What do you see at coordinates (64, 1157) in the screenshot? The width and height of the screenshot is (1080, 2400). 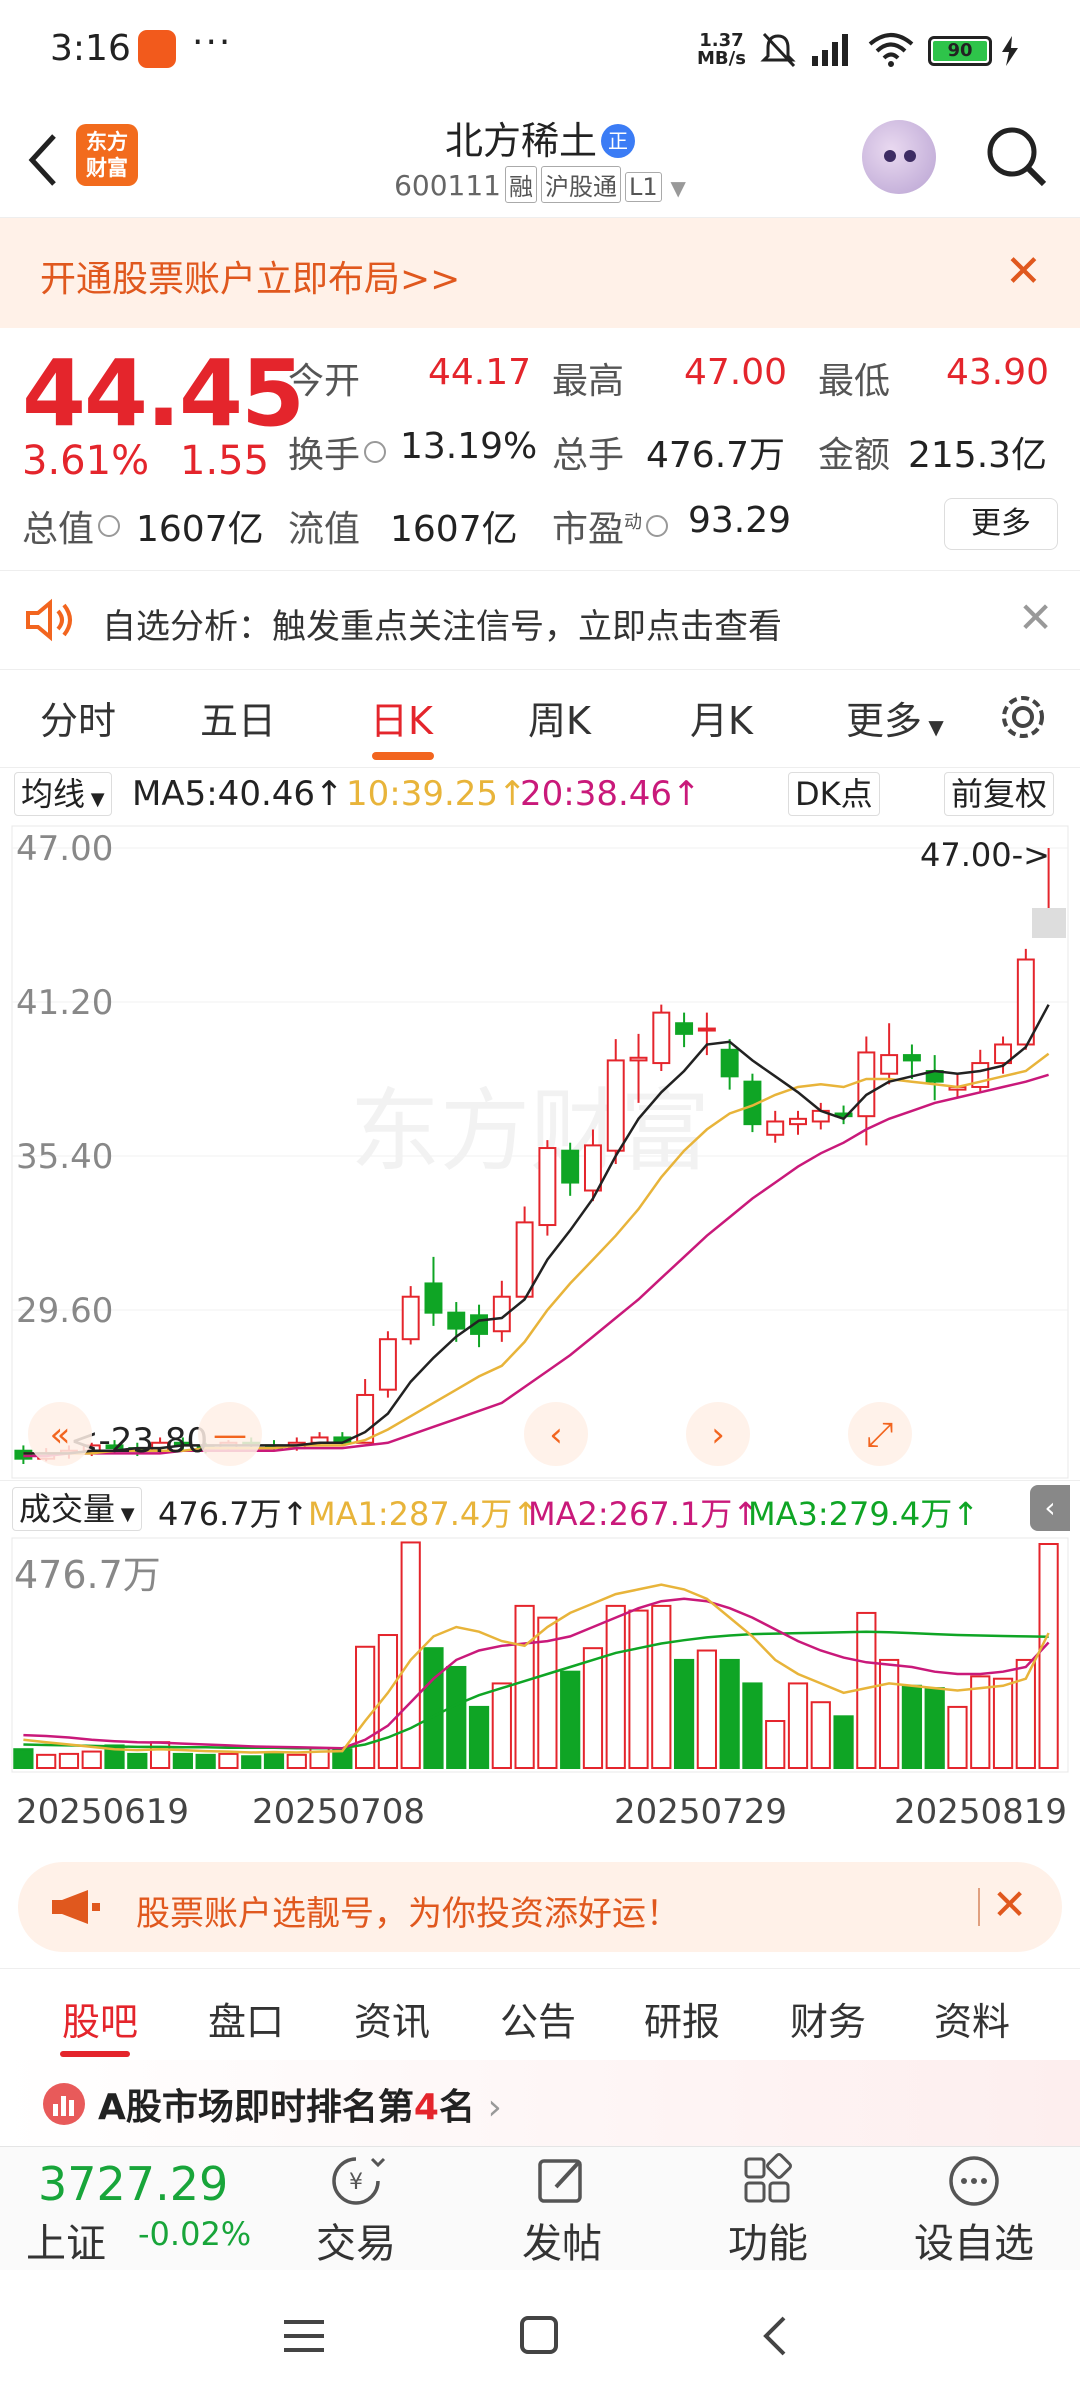 I see `y-tick-label: 35.40` at bounding box center [64, 1157].